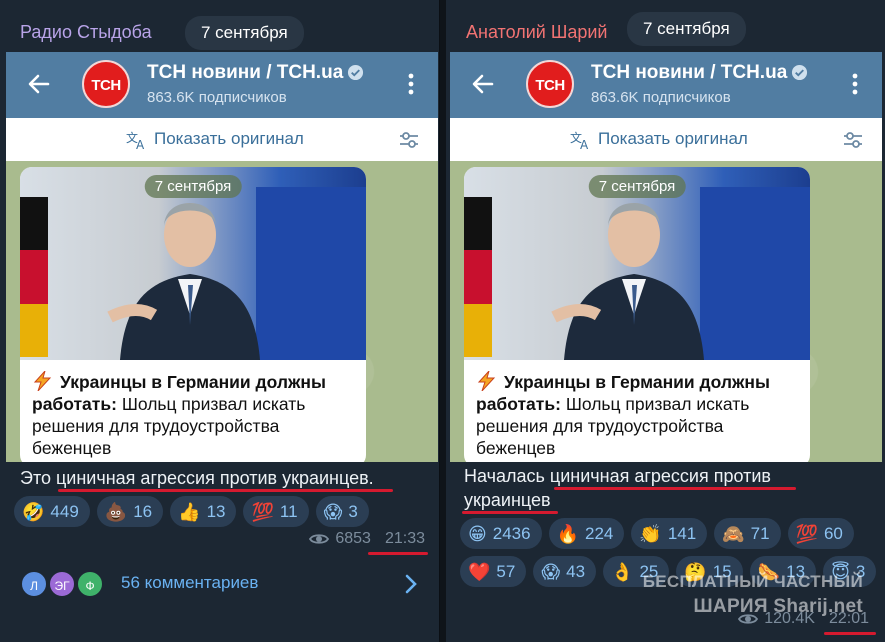  I want to click on reaction-count: 57, so click(506, 571).